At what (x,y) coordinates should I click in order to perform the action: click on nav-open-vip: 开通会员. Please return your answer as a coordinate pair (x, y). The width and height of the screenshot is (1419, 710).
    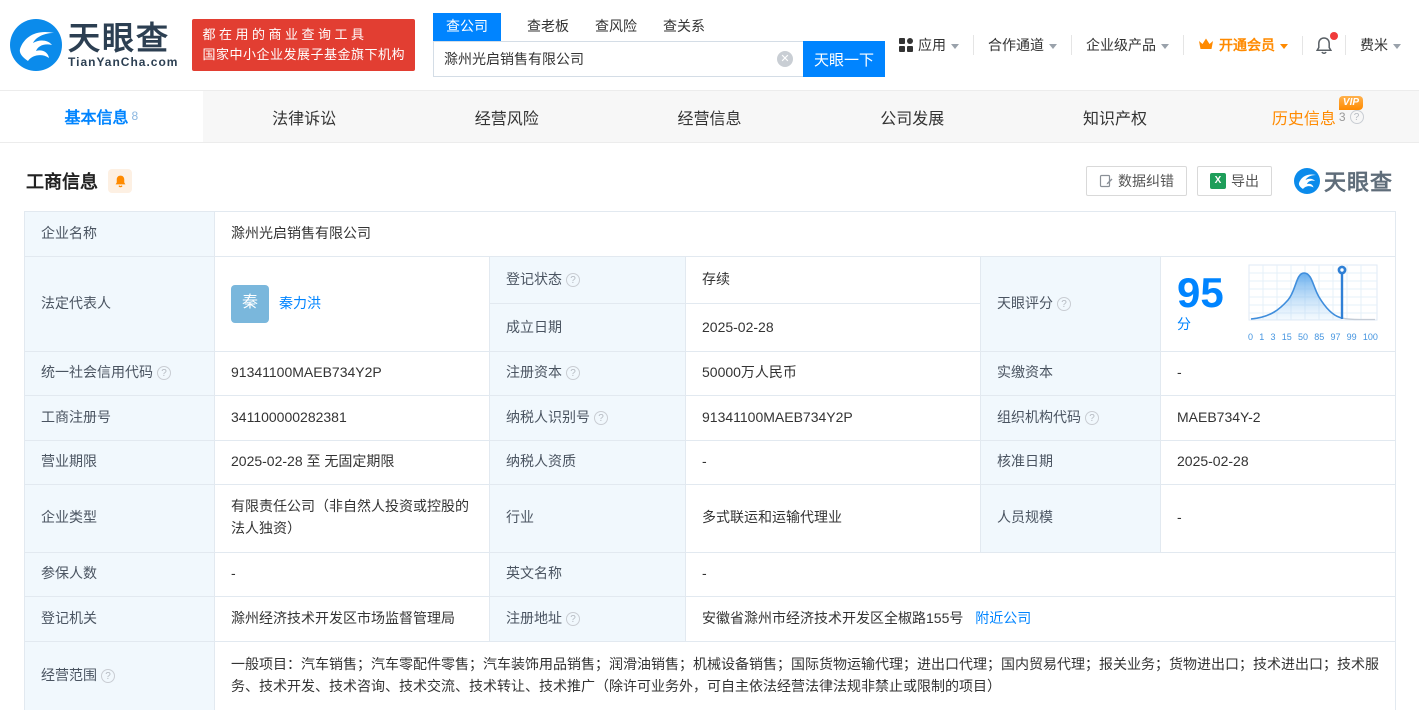
    Looking at the image, I should click on (1242, 45).